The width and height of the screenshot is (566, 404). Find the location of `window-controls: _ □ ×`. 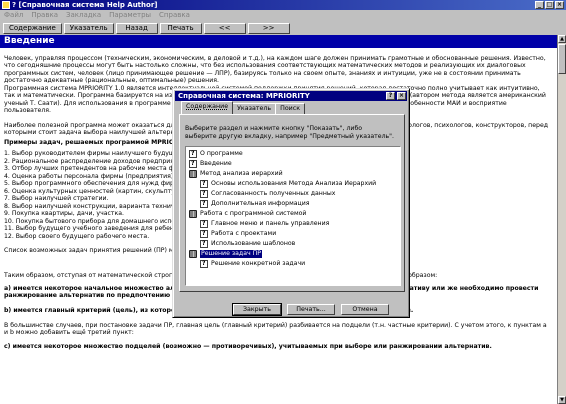

window-controls: _ □ × is located at coordinates (549, 5).